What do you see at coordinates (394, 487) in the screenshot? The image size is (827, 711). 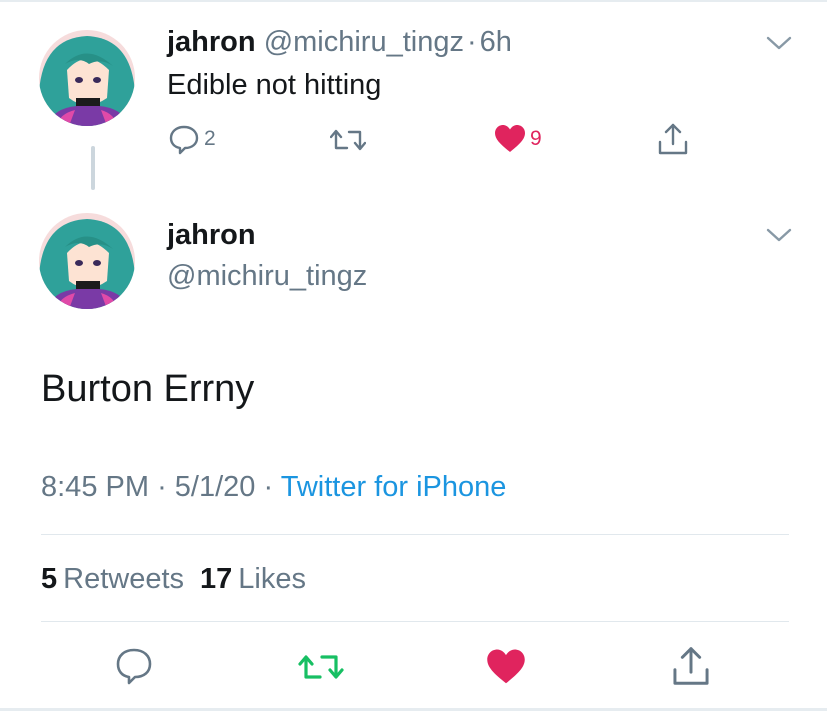 I see `source-link: Twitter for iPhone` at bounding box center [394, 487].